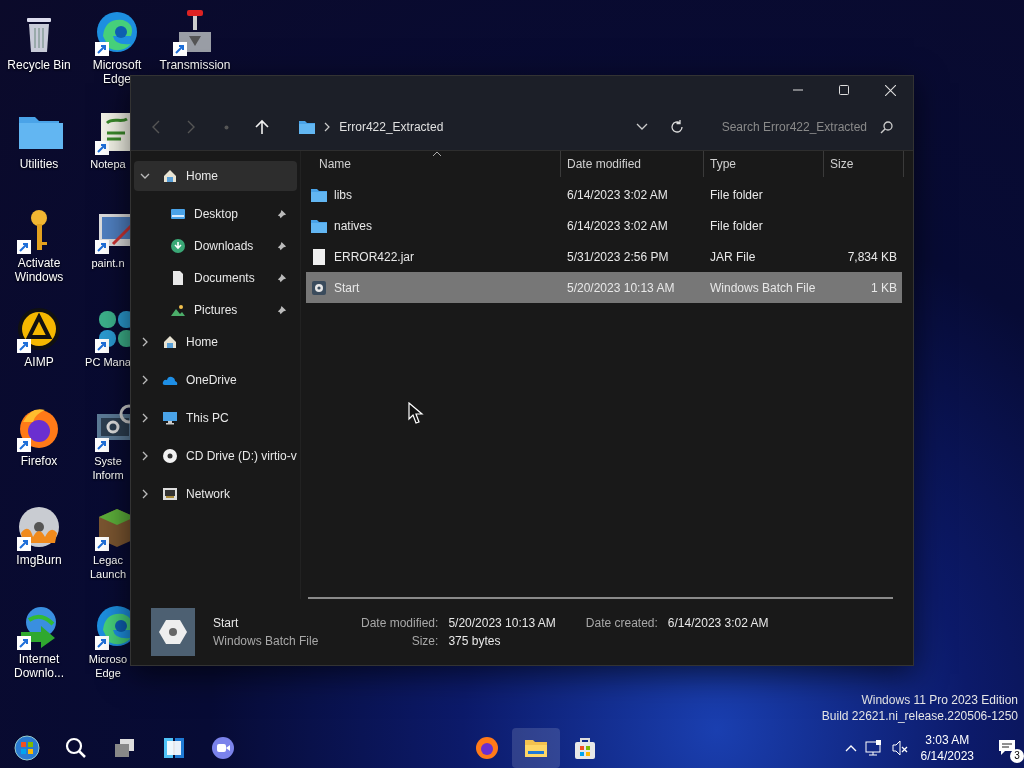 The height and width of the screenshot is (768, 1024). What do you see at coordinates (170, 176) in the screenshot?
I see `house-icon` at bounding box center [170, 176].